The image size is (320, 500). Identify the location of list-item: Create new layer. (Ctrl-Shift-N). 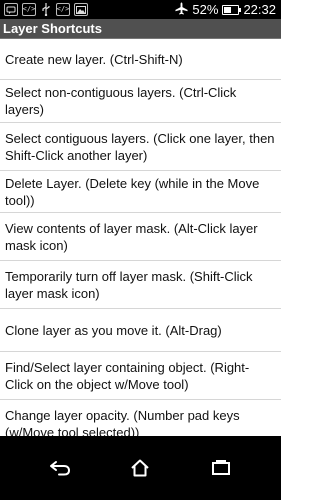
(140, 60).